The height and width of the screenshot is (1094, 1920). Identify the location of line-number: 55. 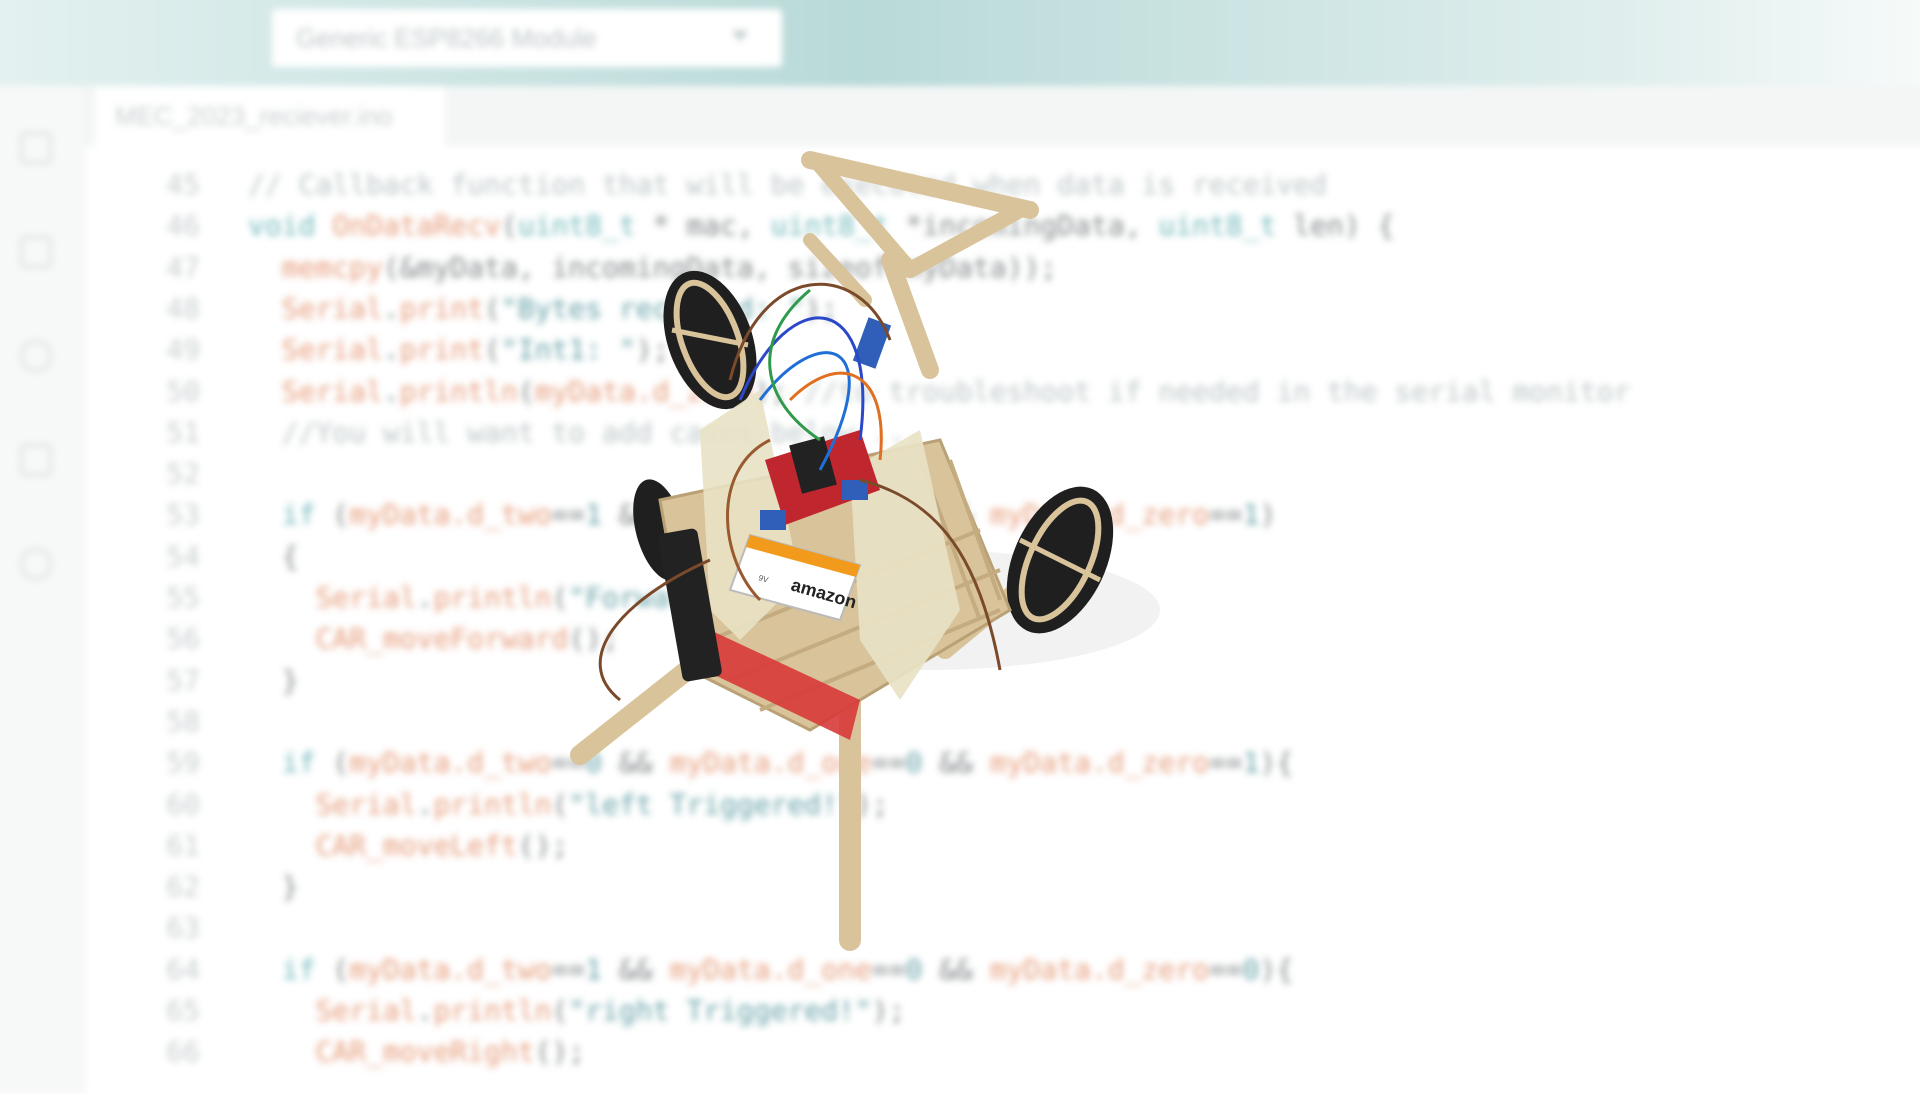
(183, 597).